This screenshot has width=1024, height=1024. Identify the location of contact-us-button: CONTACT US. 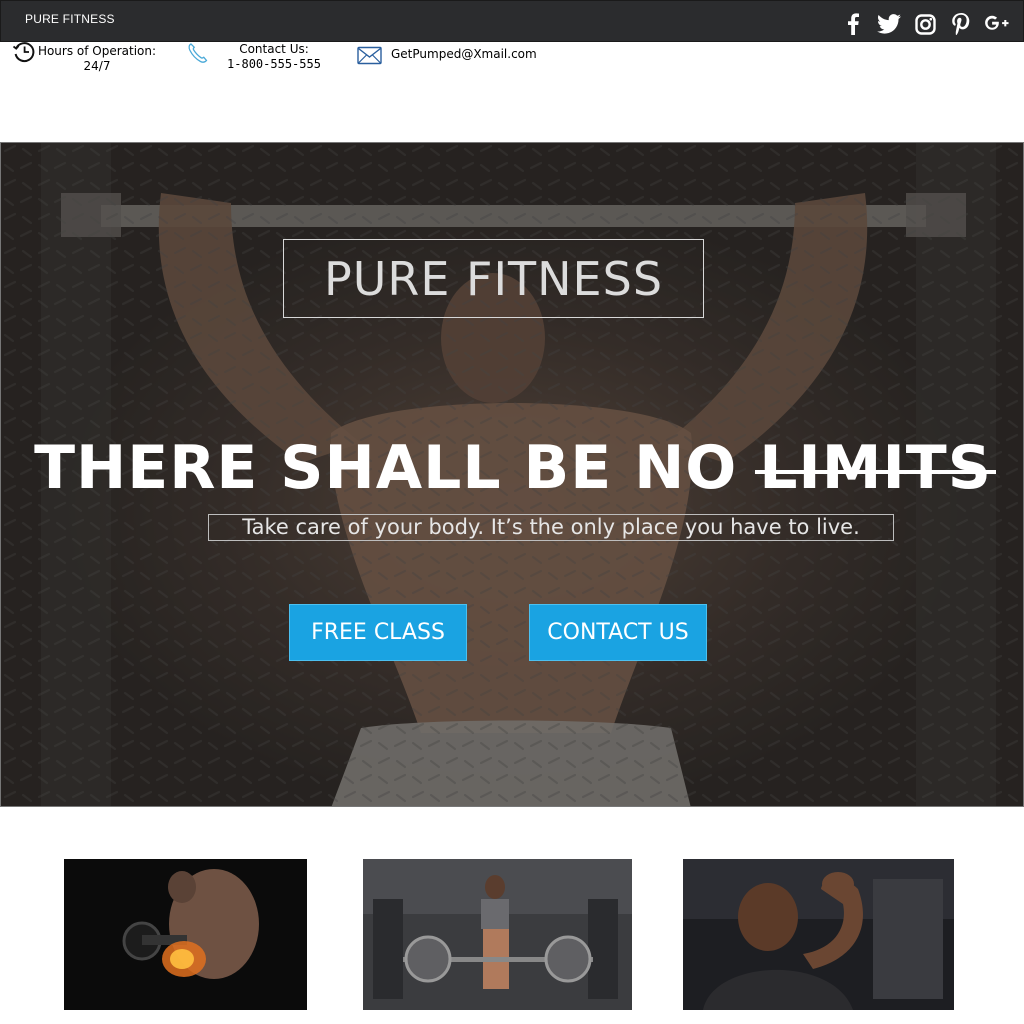
(618, 632).